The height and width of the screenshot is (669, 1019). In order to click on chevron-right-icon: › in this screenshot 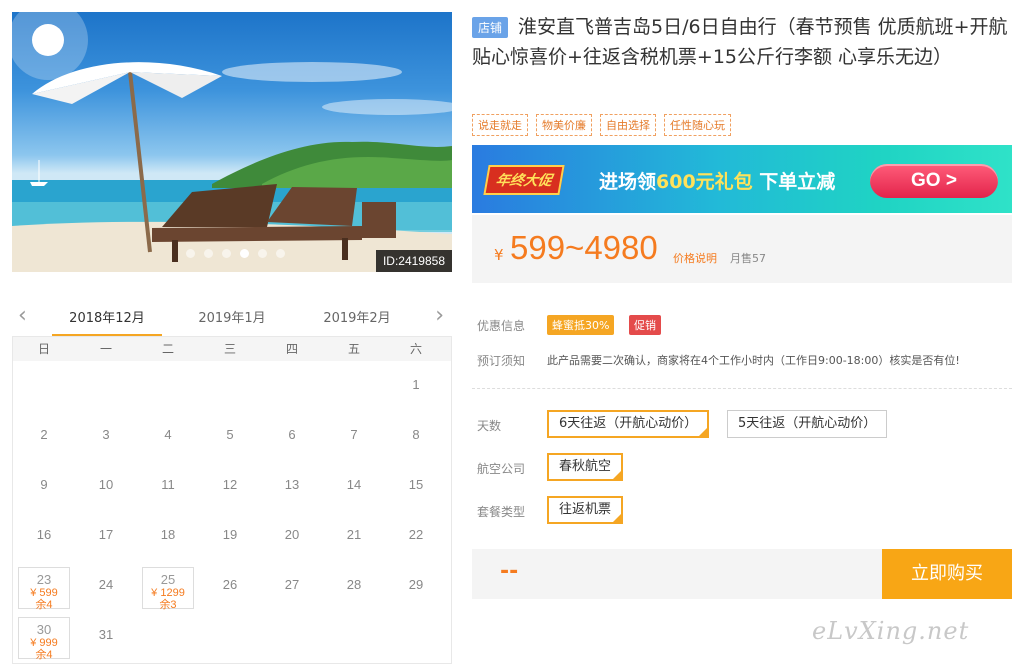, I will do `click(439, 316)`.